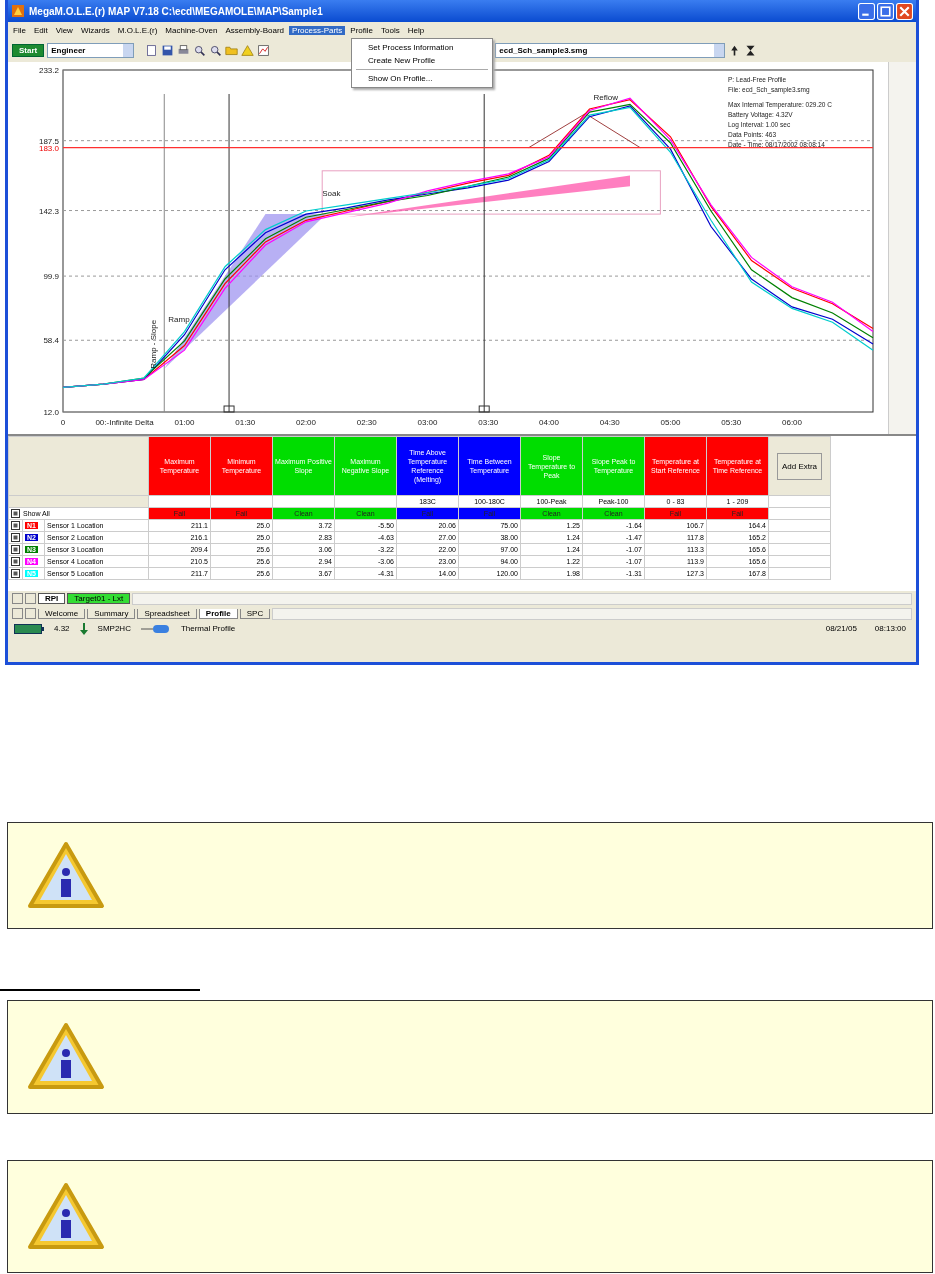  I want to click on close-icon, so click(904, 11).